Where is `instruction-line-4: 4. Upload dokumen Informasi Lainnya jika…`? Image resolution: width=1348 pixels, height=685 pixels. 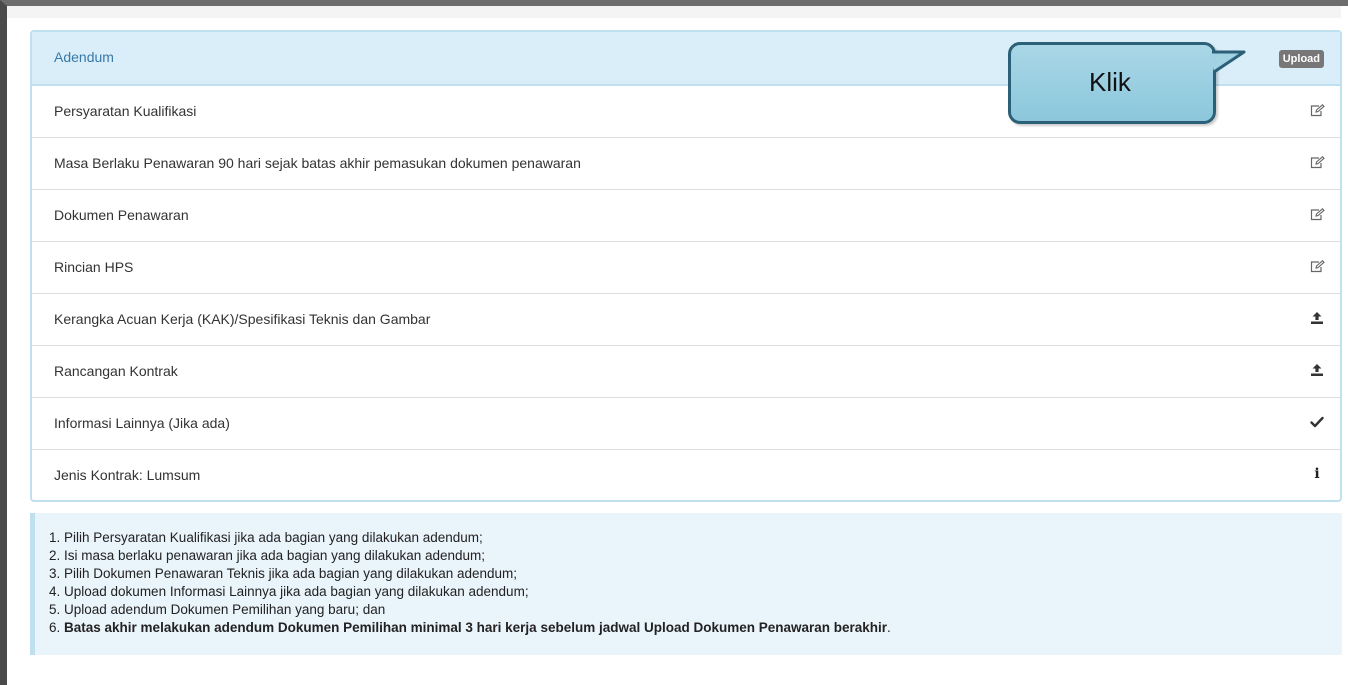
instruction-line-4: 4. Upload dokumen Informasi Lainnya jika… is located at coordinates (289, 591).